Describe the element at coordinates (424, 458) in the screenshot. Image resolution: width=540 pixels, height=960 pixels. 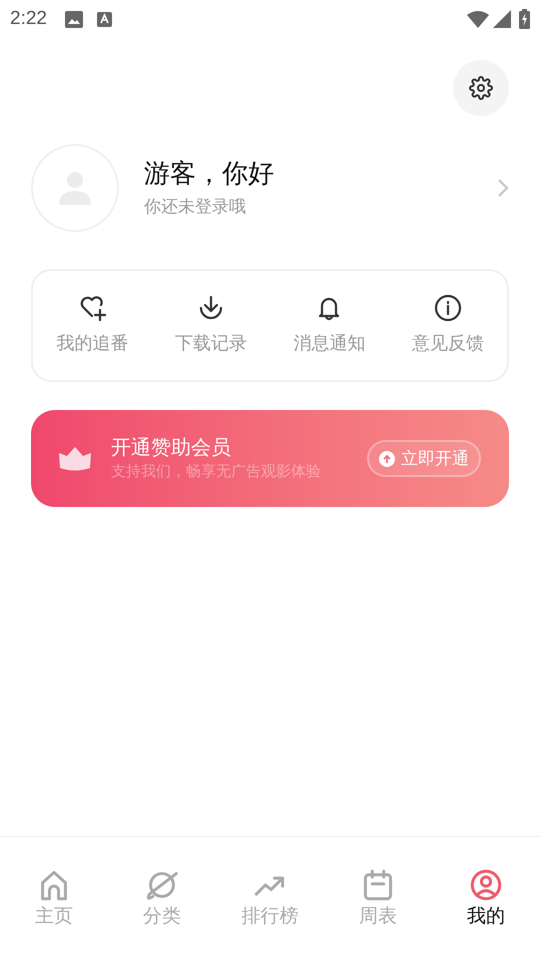
I see `open-vip-button: 立即开通` at that location.